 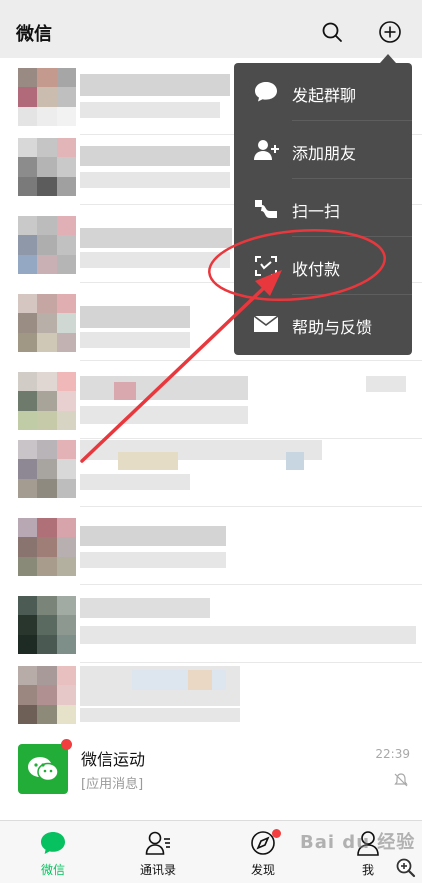 I want to click on search-button, so click(x=332, y=32).